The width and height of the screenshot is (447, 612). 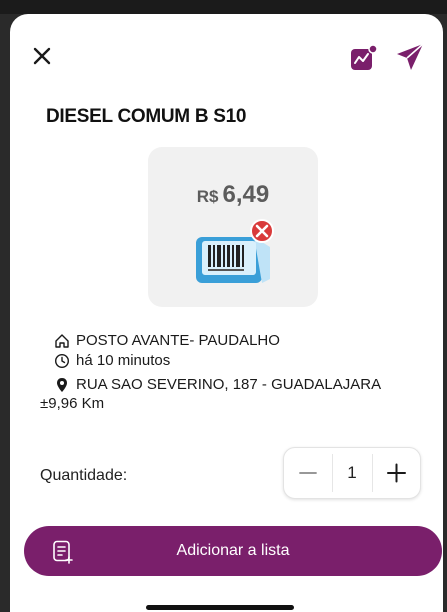 I want to click on station-distance: ±9,96 Km, so click(x=72, y=403).